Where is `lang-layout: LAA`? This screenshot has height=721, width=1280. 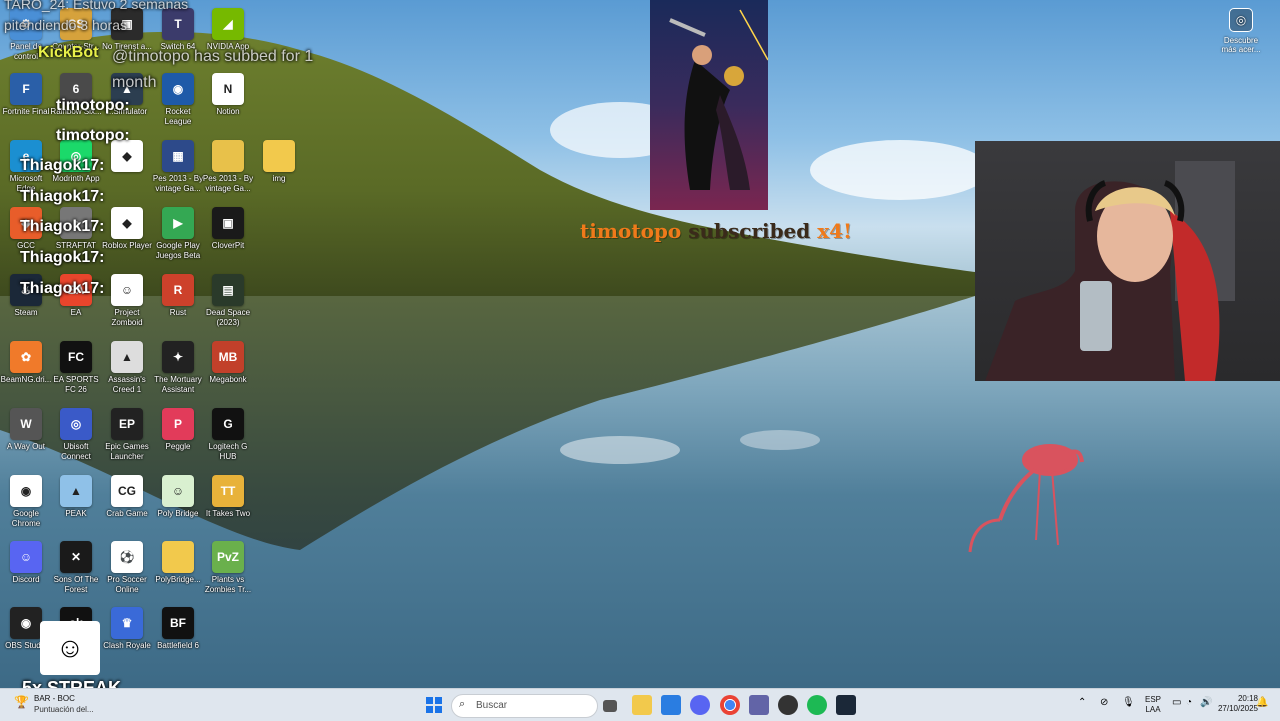 lang-layout: LAA is located at coordinates (1153, 709).